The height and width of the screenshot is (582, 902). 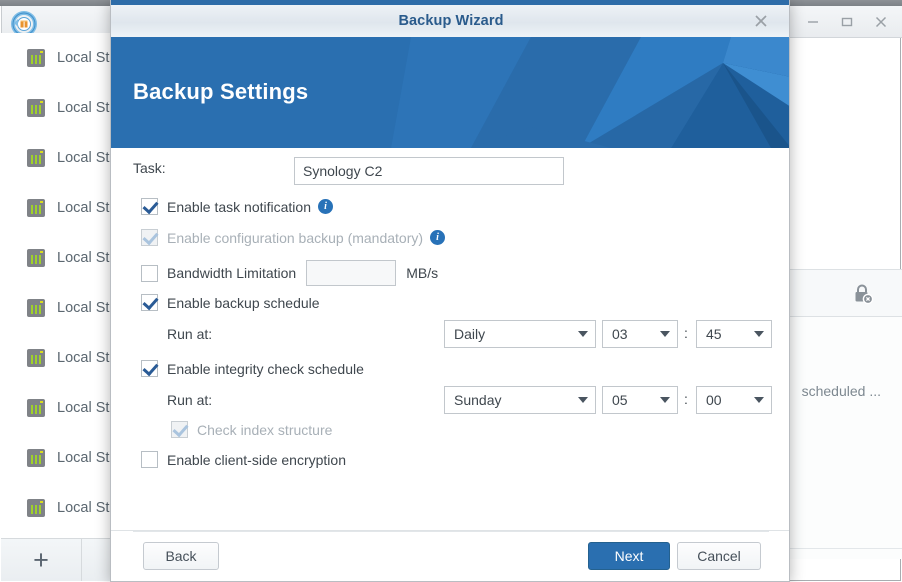 What do you see at coordinates (221, 91) in the screenshot?
I see `banner-title: Backup Settings` at bounding box center [221, 91].